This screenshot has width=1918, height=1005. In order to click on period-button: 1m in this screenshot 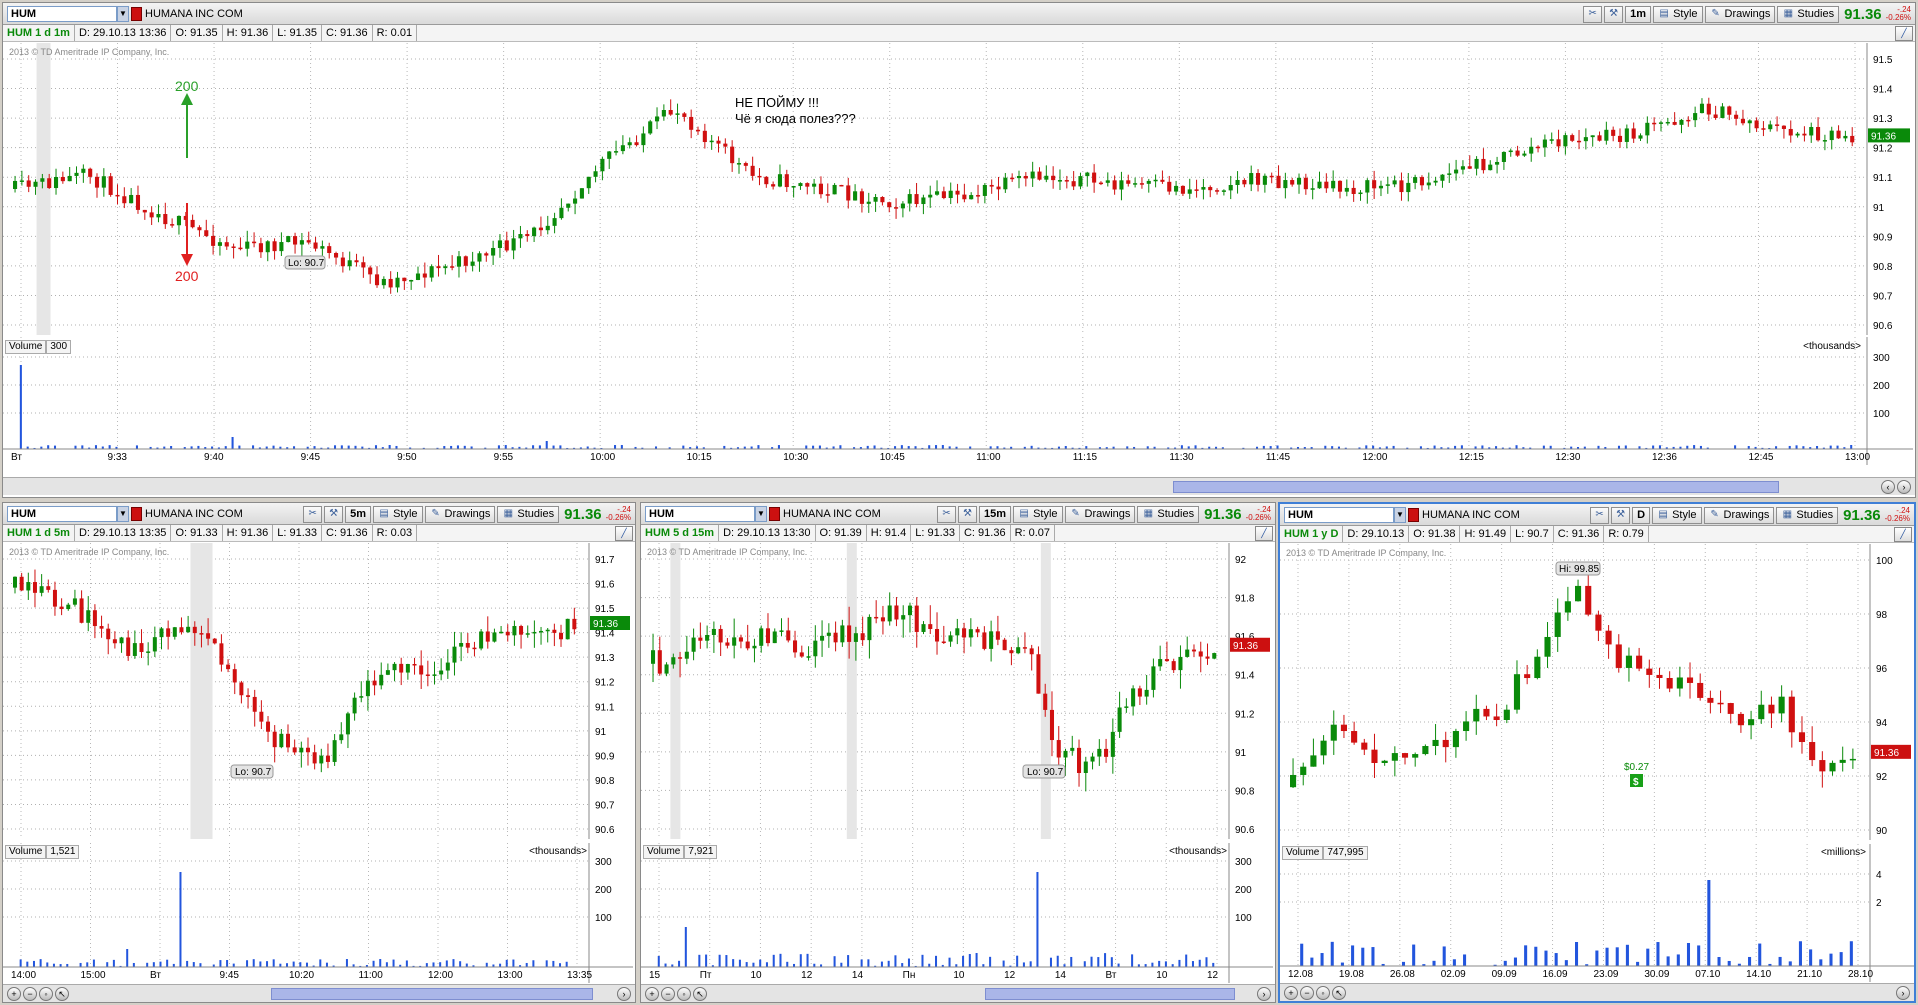, I will do `click(1638, 14)`.